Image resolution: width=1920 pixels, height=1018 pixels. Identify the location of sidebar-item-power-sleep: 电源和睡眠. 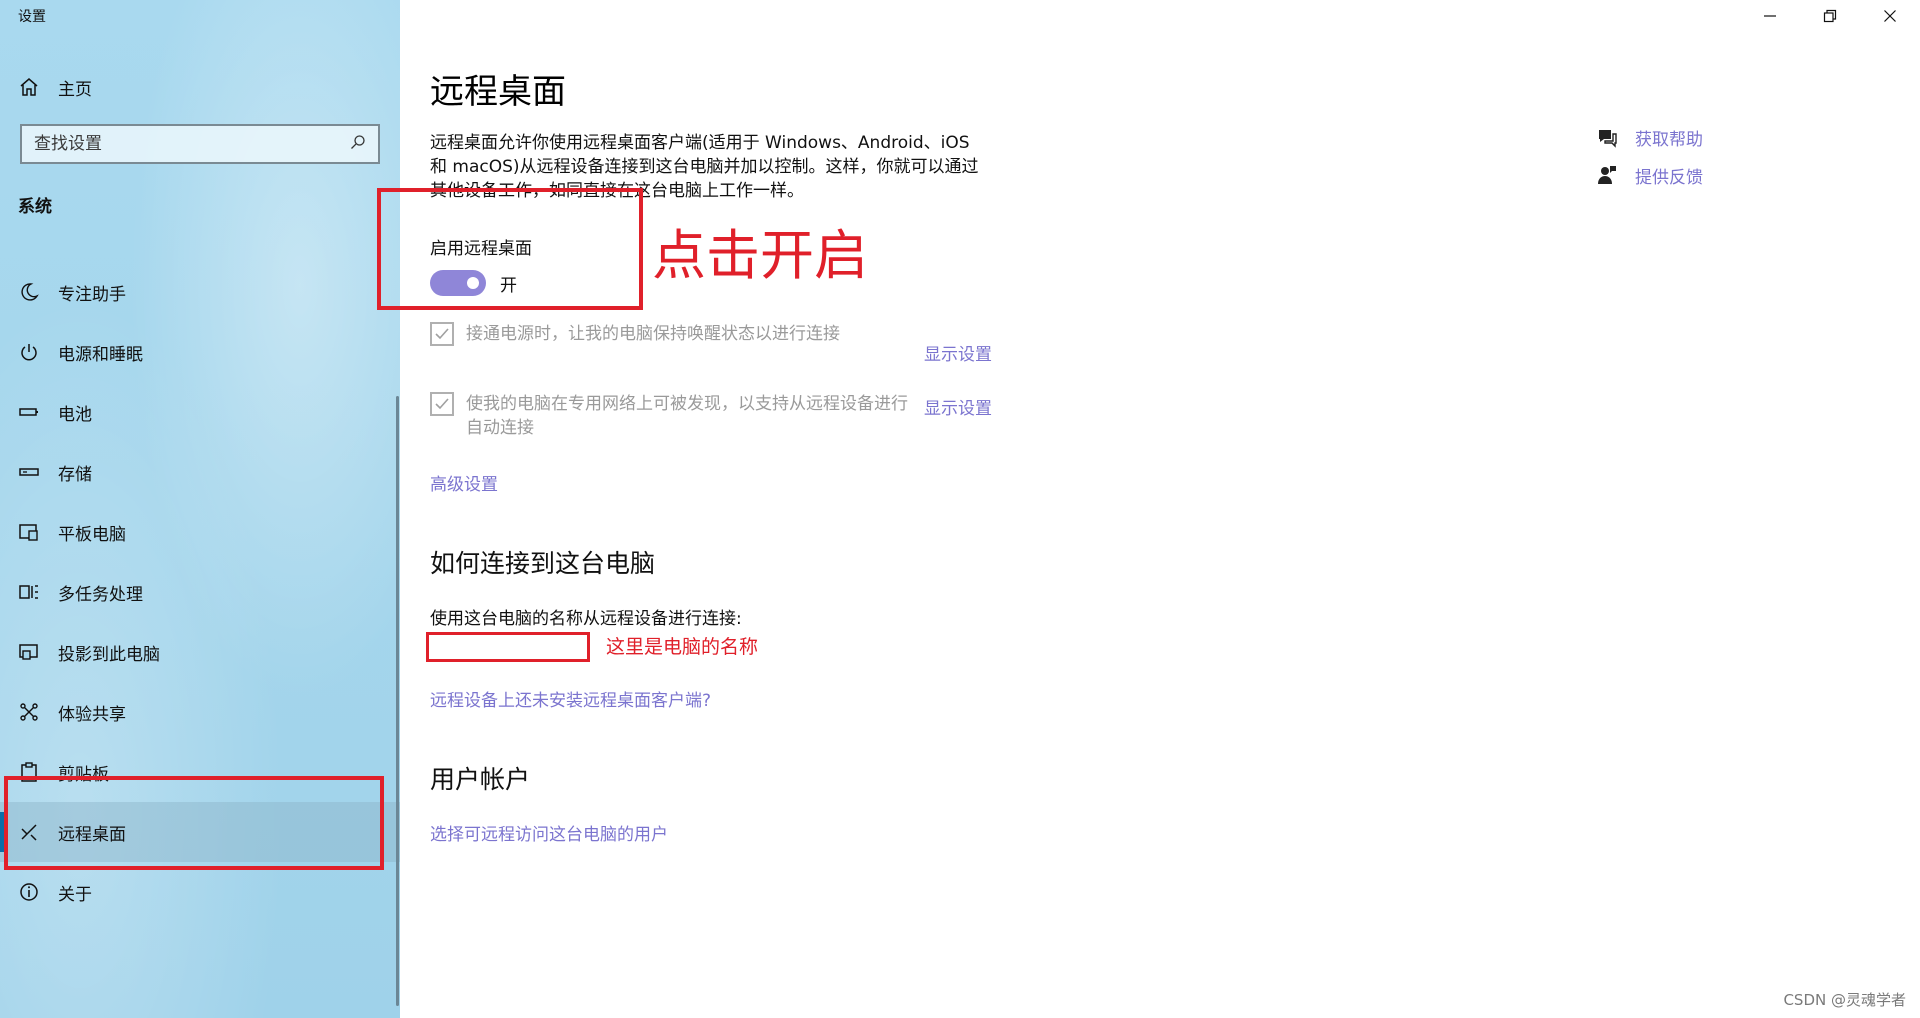
(200, 352).